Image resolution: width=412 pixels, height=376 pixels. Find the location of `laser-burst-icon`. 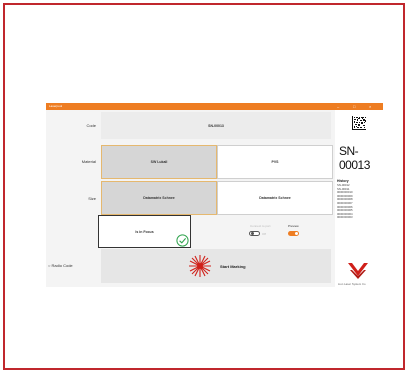

laser-burst-icon is located at coordinates (200, 266).